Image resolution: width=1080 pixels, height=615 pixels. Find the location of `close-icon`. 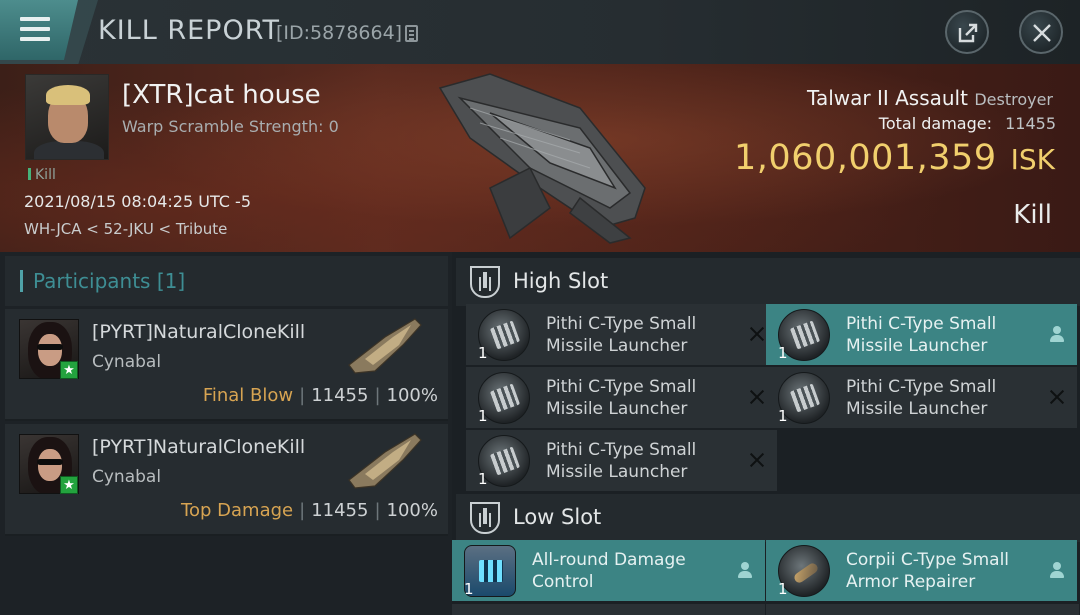

close-icon is located at coordinates (1042, 33).